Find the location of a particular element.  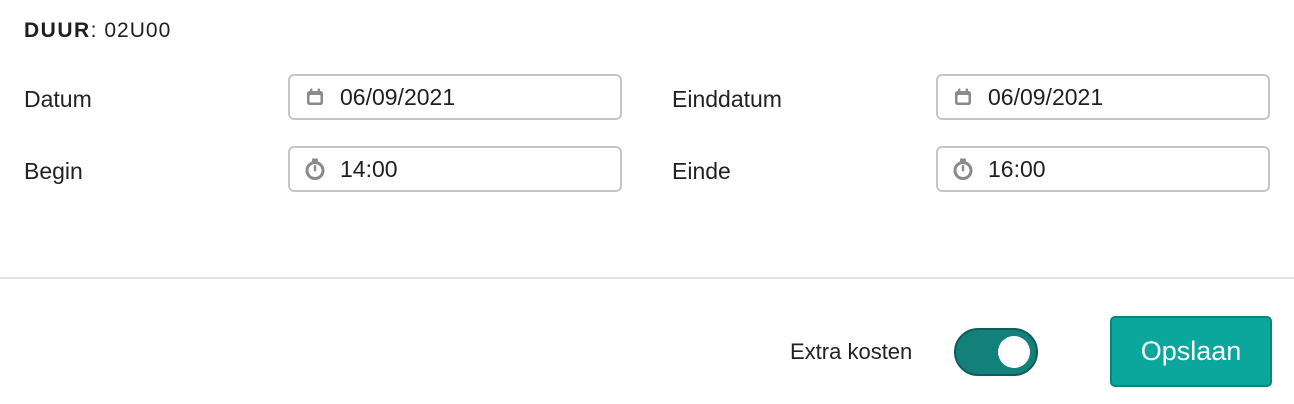

save-button: Opslaan is located at coordinates (1191, 351).